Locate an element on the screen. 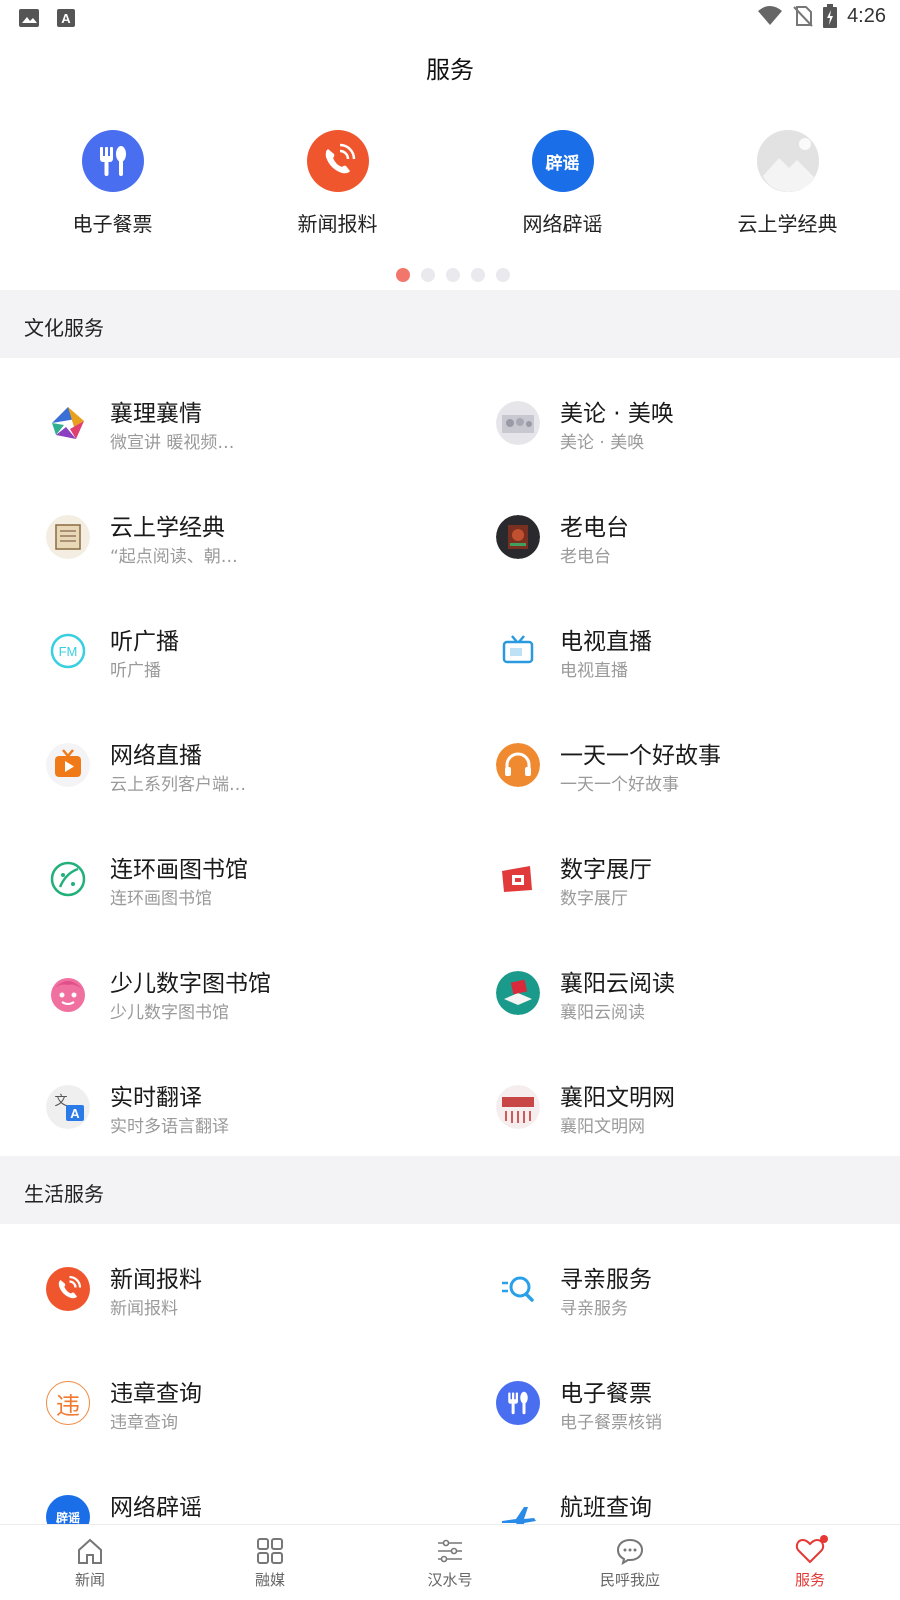 The image size is (900, 1600). tv-icon is located at coordinates (518, 651).